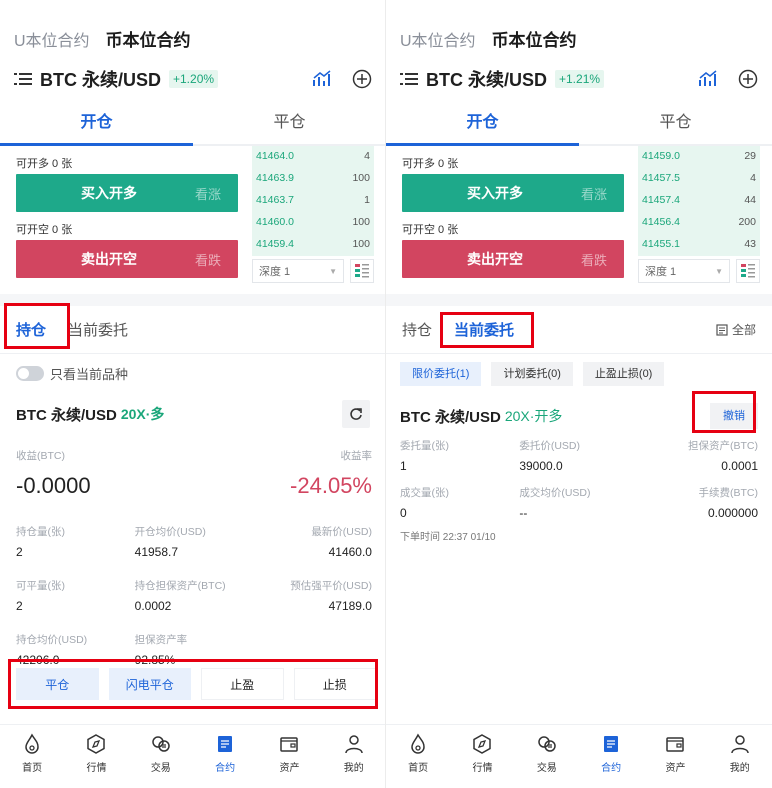  I want to click on order-book-row: 41459.0 29, so click(699, 157).